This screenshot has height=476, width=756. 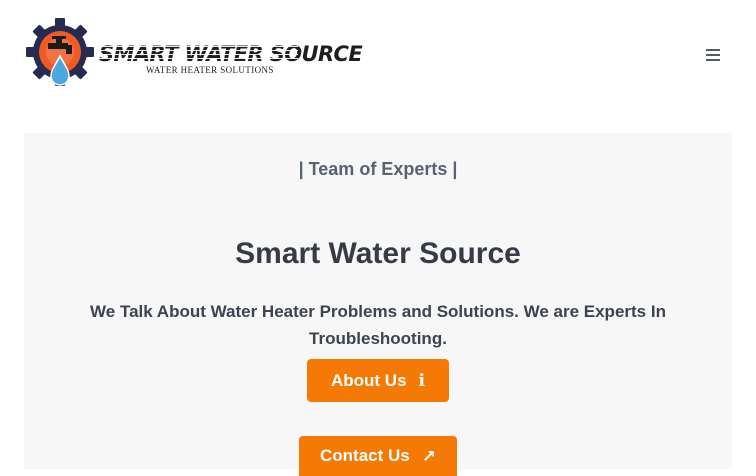 What do you see at coordinates (231, 54) in the screenshot?
I see `logo-brand-text: SMART WATER SOURCE` at bounding box center [231, 54].